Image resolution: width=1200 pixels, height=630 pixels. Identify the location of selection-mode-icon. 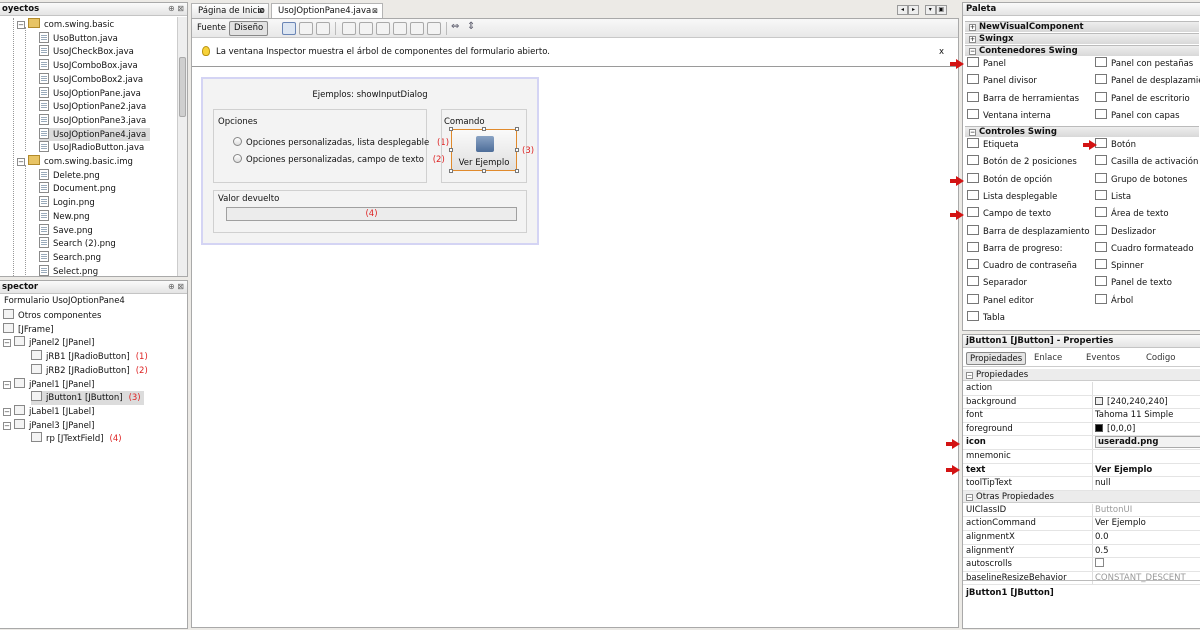
(289, 28).